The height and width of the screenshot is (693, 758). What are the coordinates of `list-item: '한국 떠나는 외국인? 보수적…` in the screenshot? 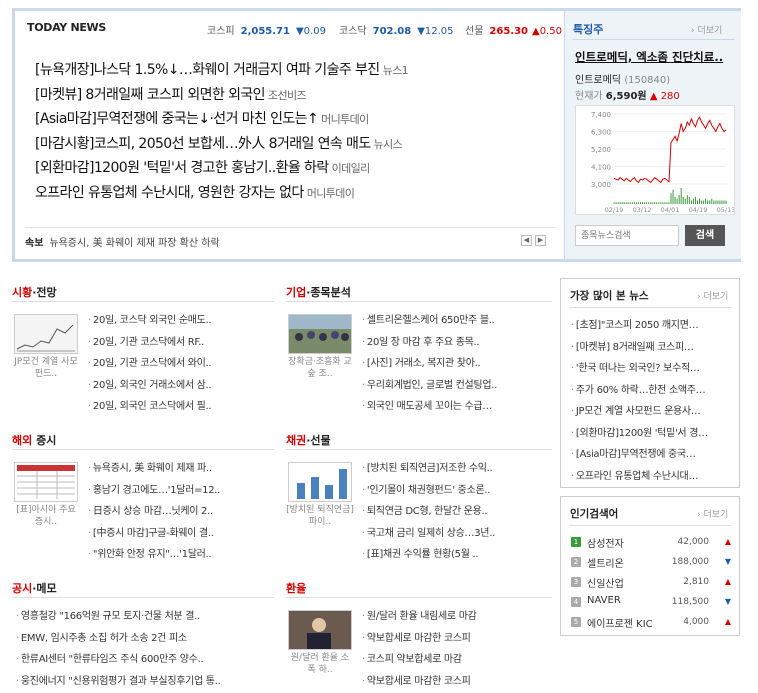 It's located at (652, 370).